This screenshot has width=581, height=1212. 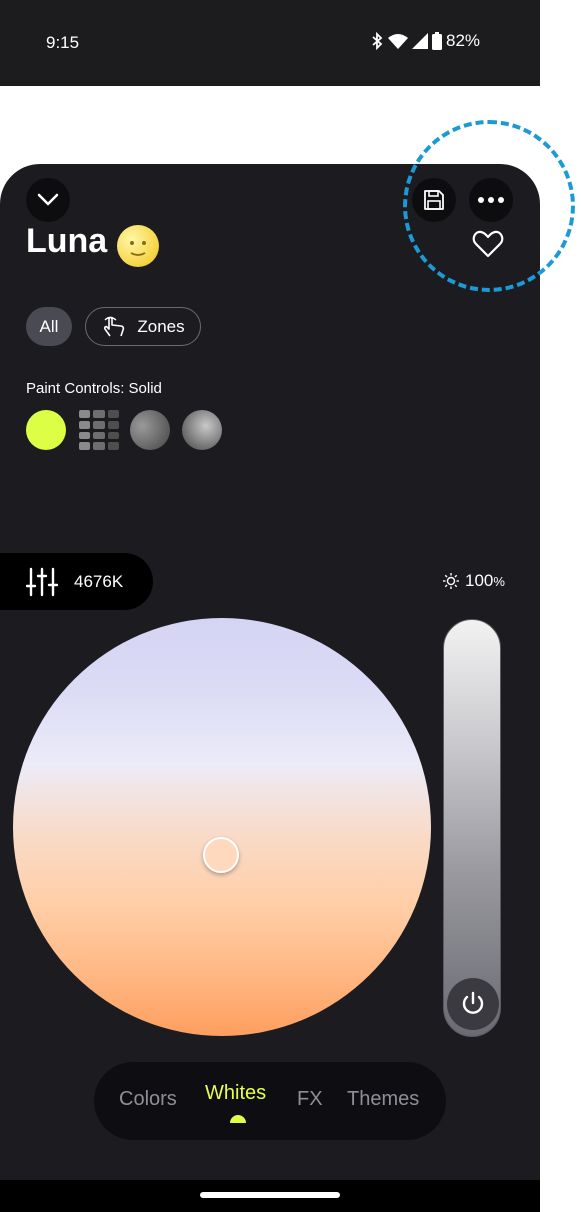 I want to click on signal-icon, so click(x=420, y=41).